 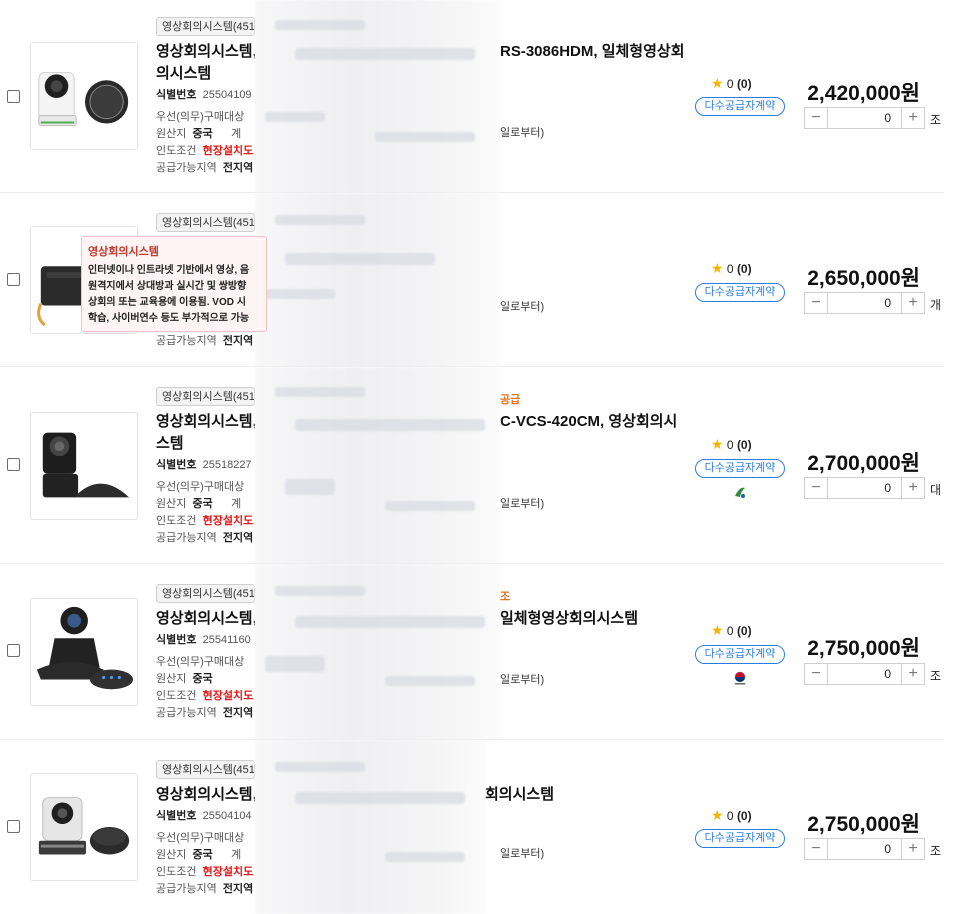 I want to click on id-number: 식별번호 25518227, so click(x=204, y=465).